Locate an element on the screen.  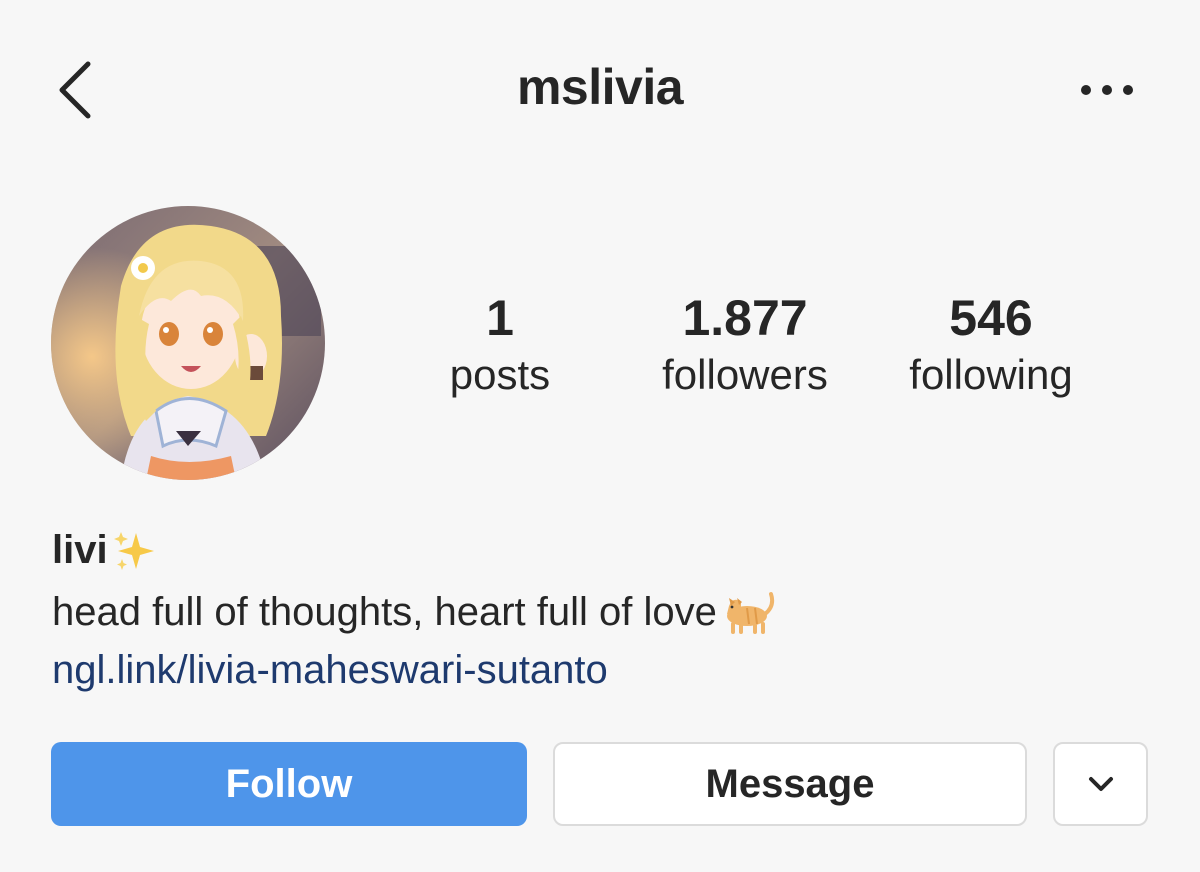
more-horizontal-icon is located at coordinates (1107, 90).